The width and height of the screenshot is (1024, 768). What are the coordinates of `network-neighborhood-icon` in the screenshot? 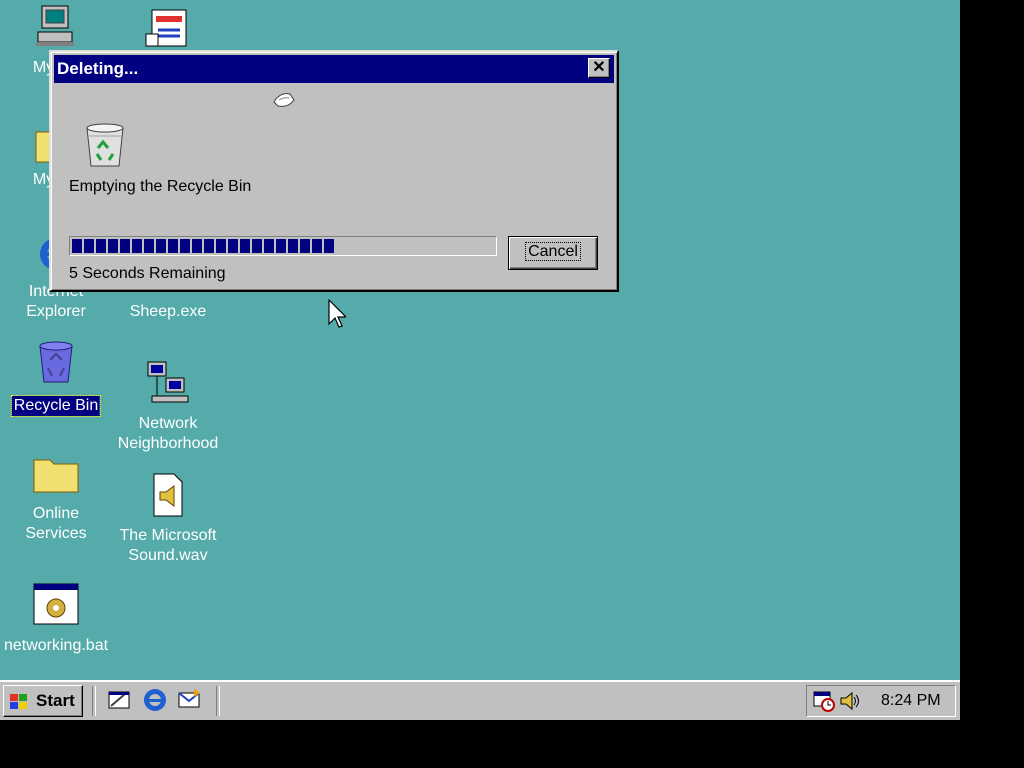 It's located at (168, 382).